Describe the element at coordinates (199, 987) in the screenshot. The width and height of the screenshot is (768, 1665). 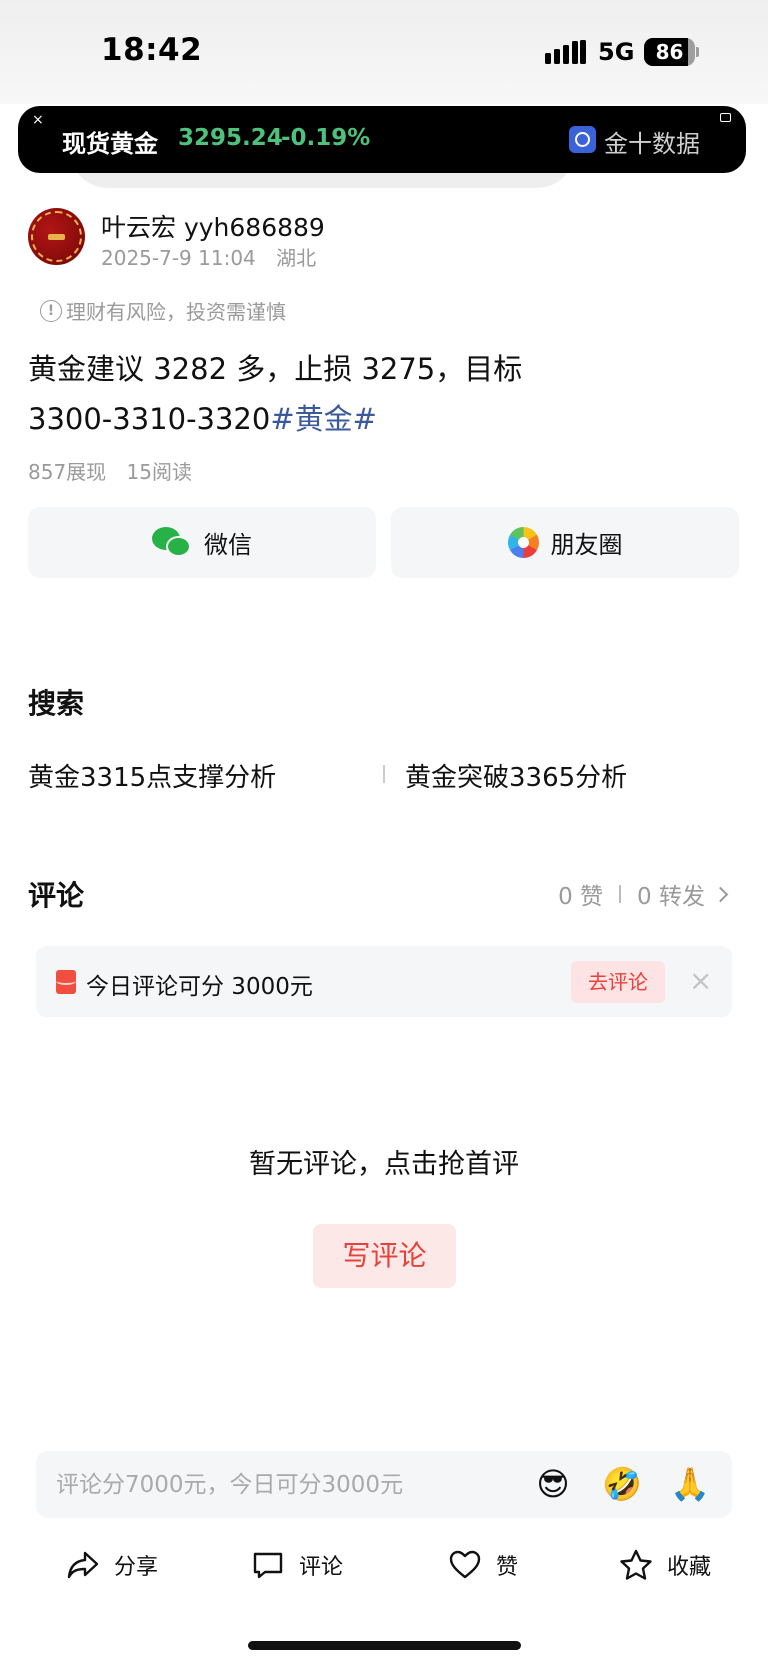
I see `reward-text: 今日评论可分 3000元` at that location.